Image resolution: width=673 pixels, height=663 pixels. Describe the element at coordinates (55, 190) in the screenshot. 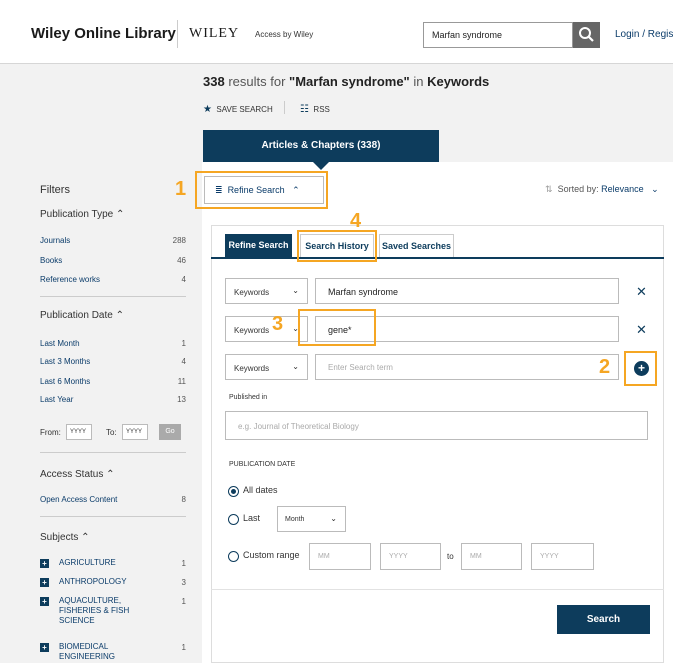

I see `filters-title: Filters` at that location.